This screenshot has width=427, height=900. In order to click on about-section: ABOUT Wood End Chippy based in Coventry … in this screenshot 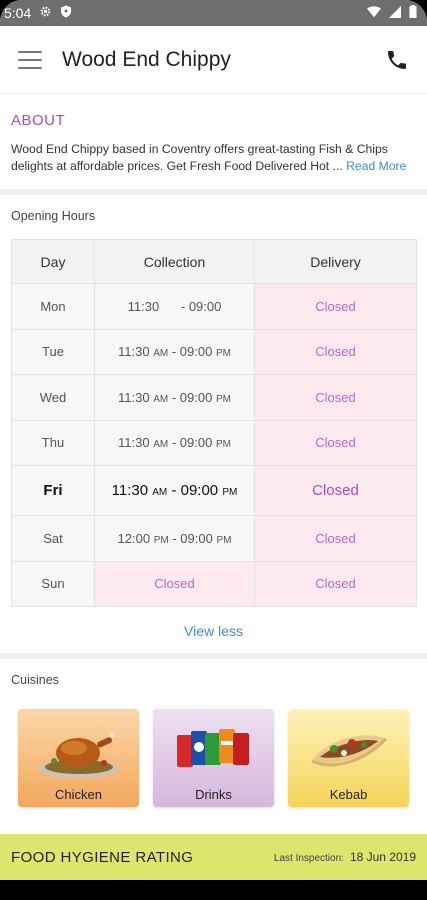, I will do `click(213, 144)`.